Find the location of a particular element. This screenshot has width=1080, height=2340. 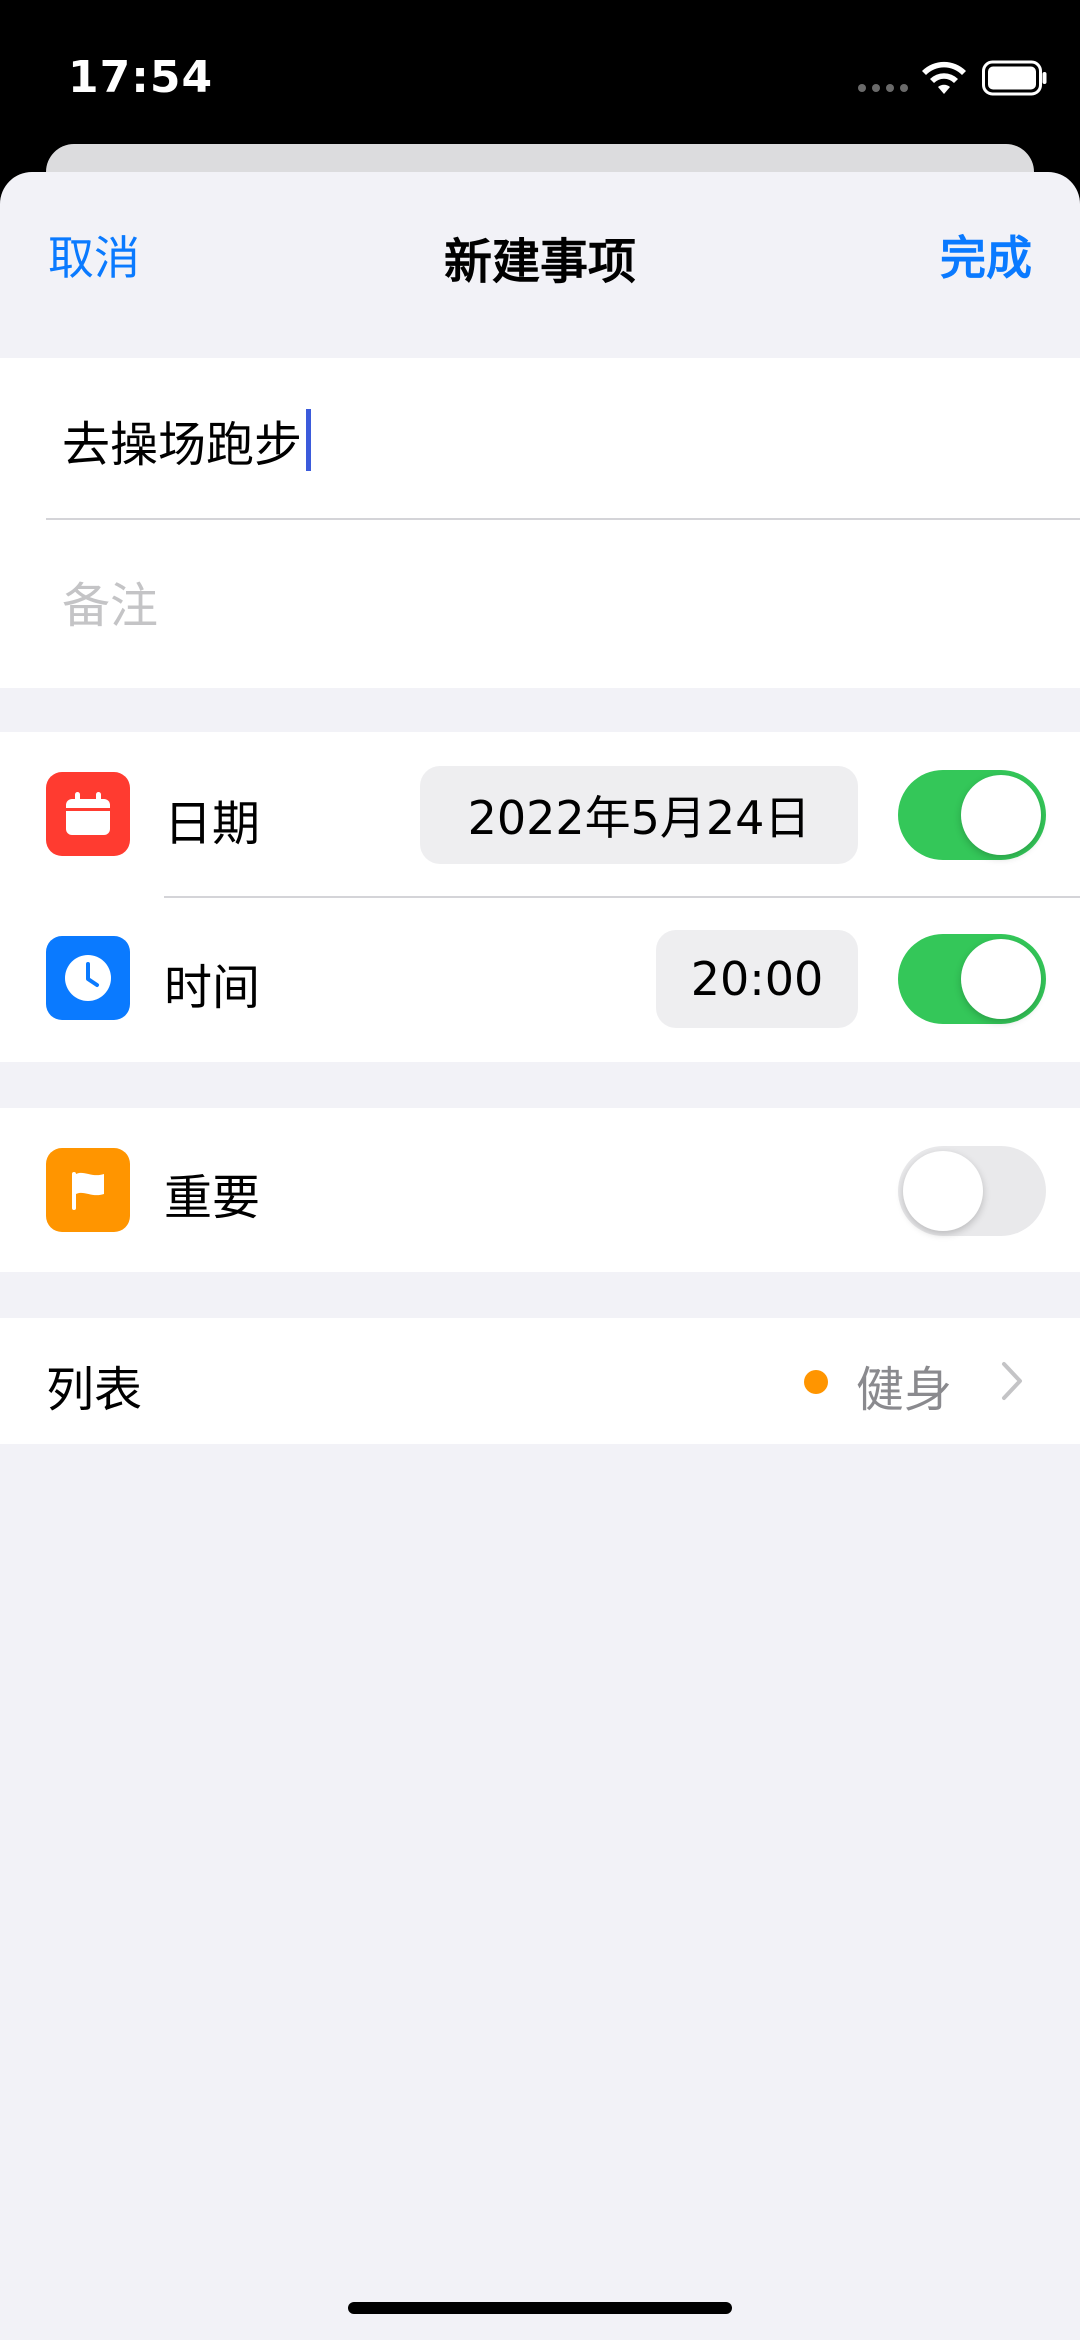

time-toggle is located at coordinates (972, 979).